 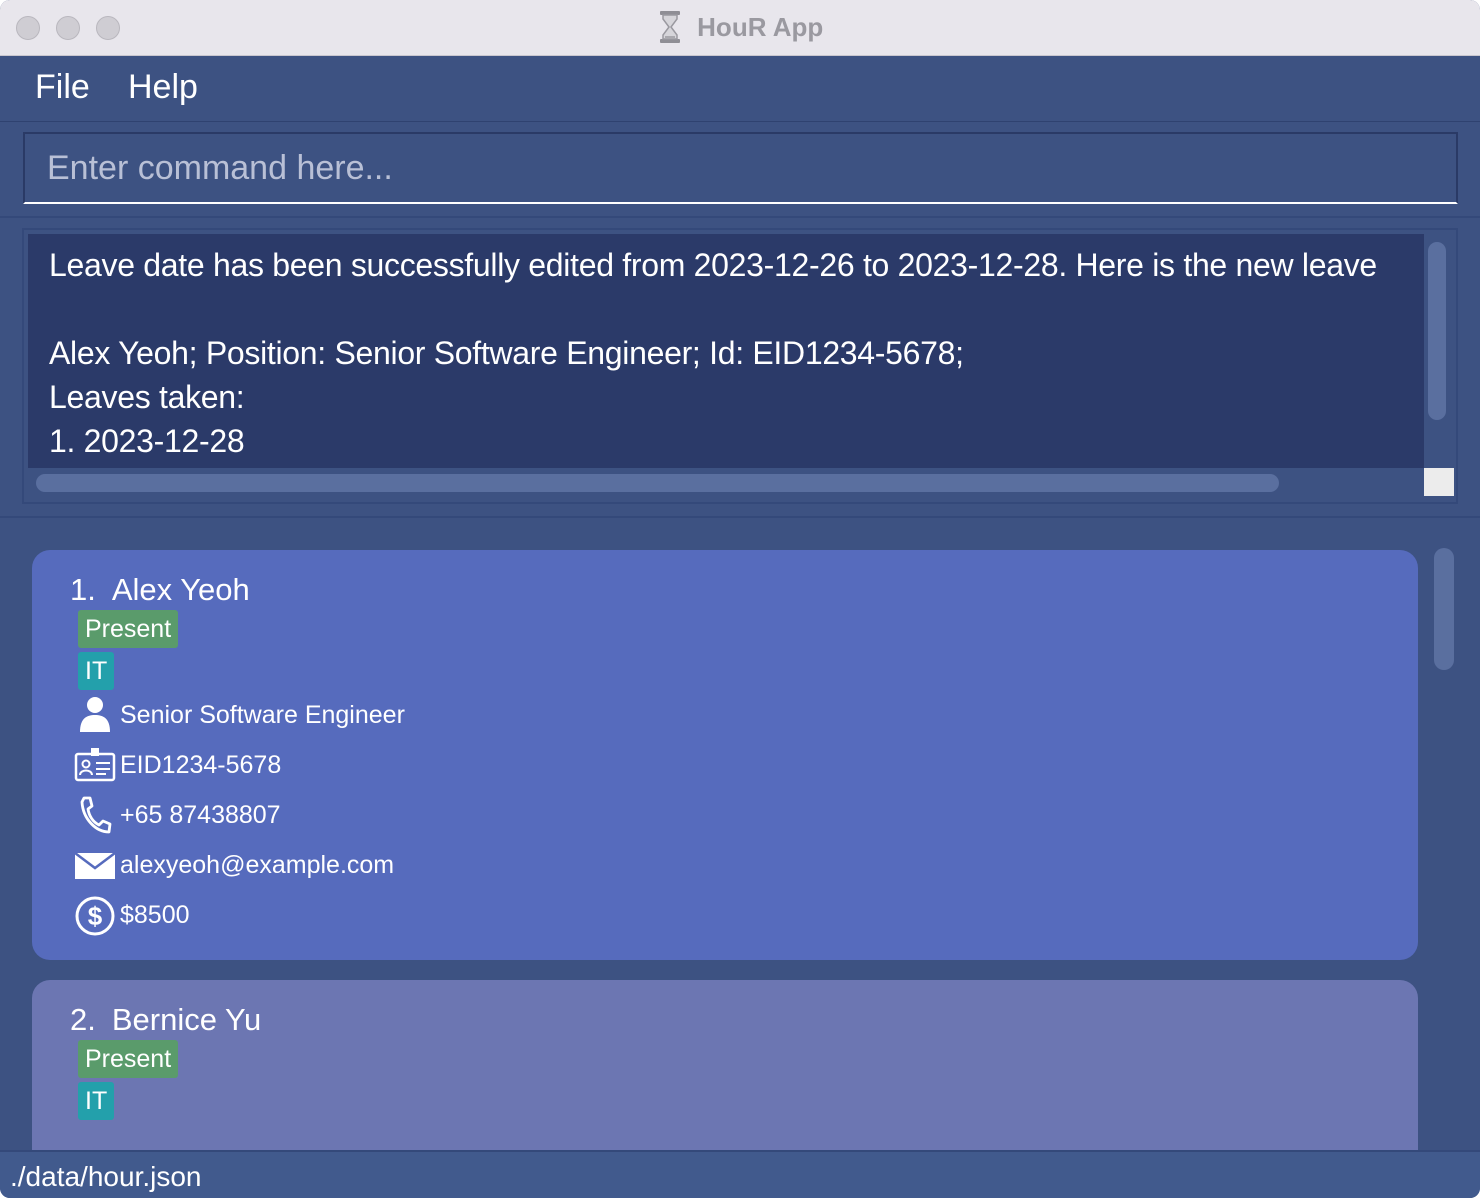 What do you see at coordinates (669, 27) in the screenshot?
I see `hourglass-icon` at bounding box center [669, 27].